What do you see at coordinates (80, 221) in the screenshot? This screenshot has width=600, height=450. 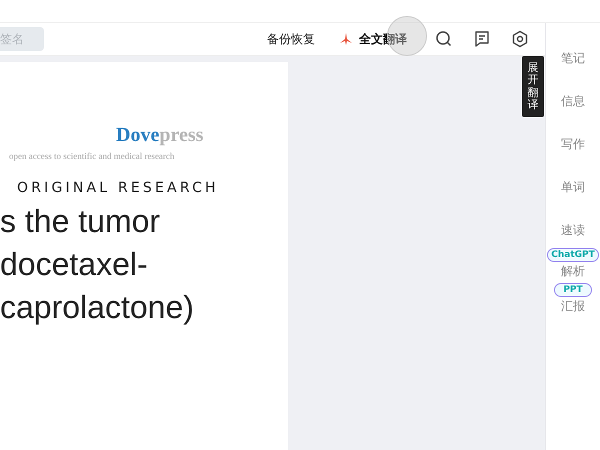 I see `article-title-line: s the tumor` at bounding box center [80, 221].